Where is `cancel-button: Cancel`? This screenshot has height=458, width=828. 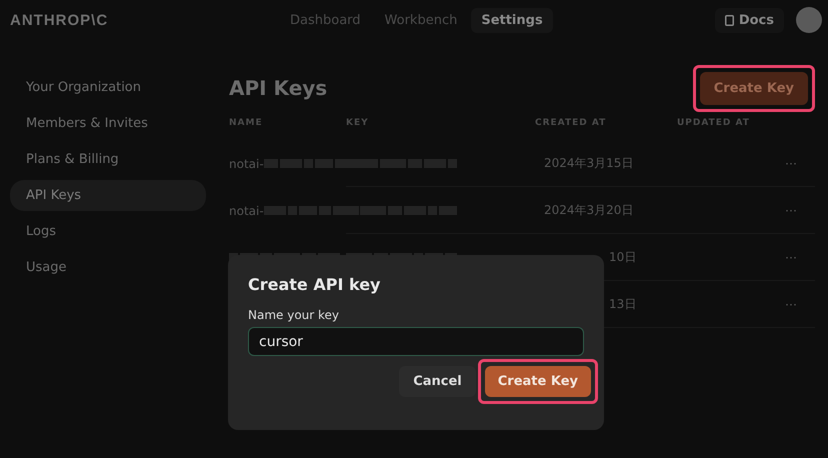 cancel-button: Cancel is located at coordinates (437, 381).